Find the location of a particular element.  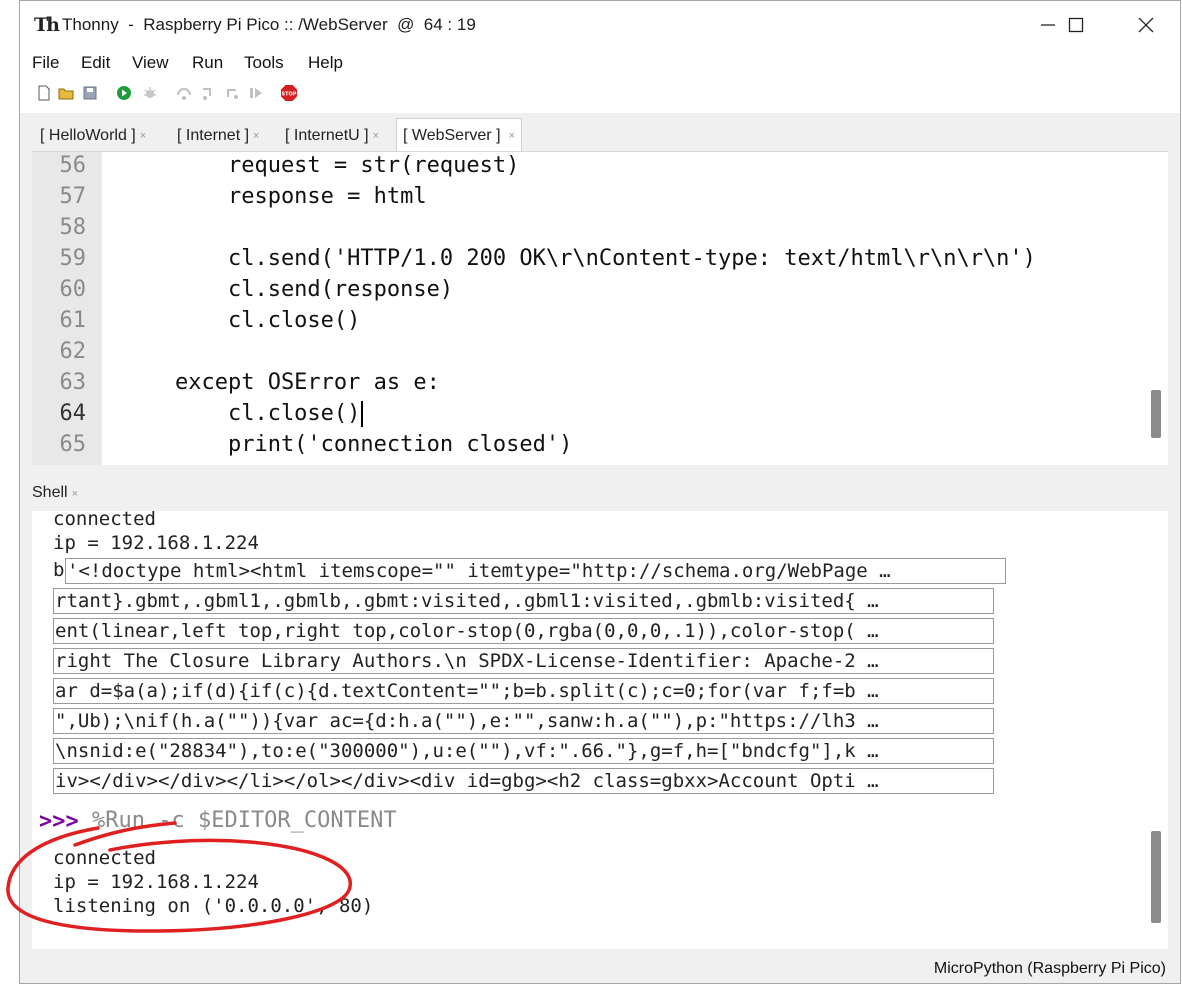

thonny-app-icon: Th is located at coordinates (47, 25).